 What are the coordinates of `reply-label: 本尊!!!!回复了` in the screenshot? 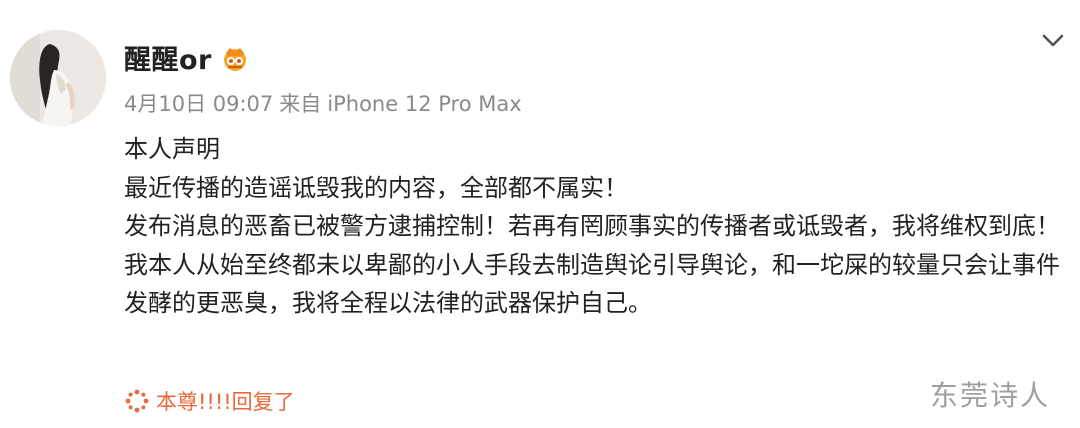 It's located at (225, 402).